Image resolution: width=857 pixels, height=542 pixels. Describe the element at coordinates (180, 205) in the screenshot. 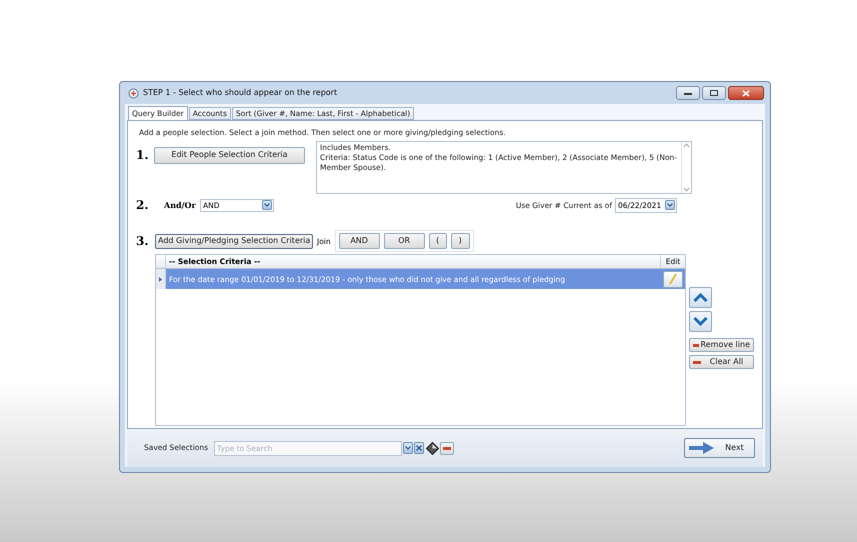

I see `and-or-label: And/Or` at that location.